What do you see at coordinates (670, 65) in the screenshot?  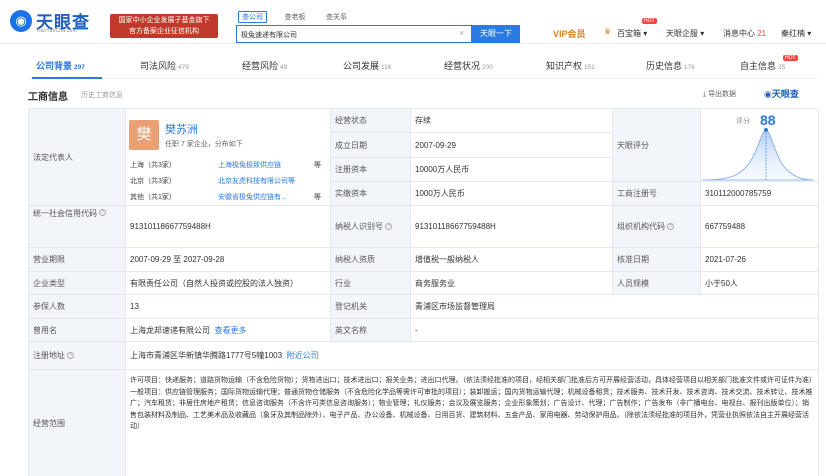 I see `tab-history-info: 历史信息 176` at bounding box center [670, 65].